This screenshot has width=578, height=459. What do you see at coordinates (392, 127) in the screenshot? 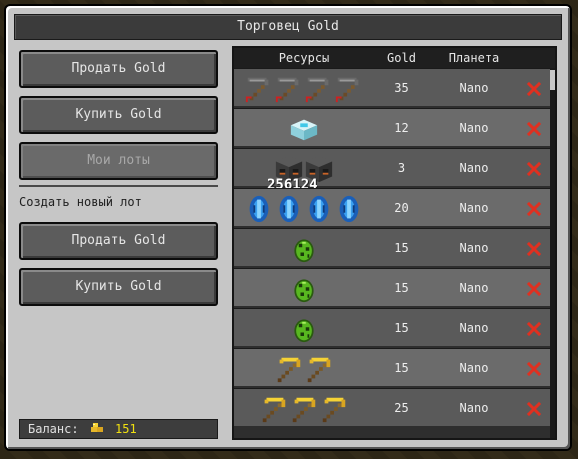
I see `table-row: 12 Nano` at bounding box center [392, 127].